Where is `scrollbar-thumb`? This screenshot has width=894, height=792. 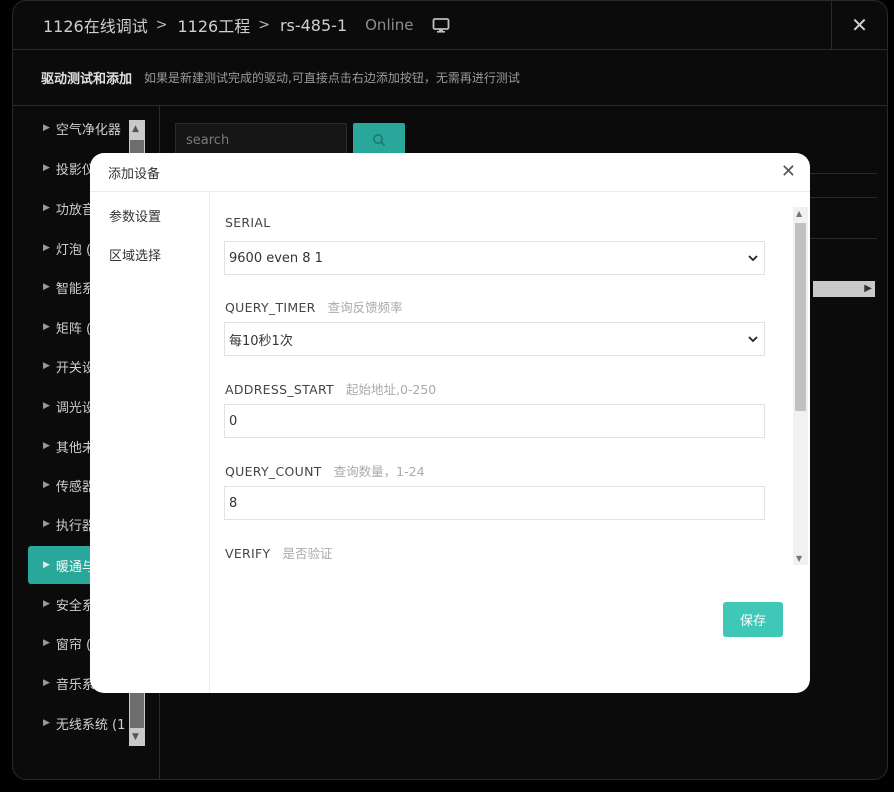
scrollbar-thumb is located at coordinates (800, 317).